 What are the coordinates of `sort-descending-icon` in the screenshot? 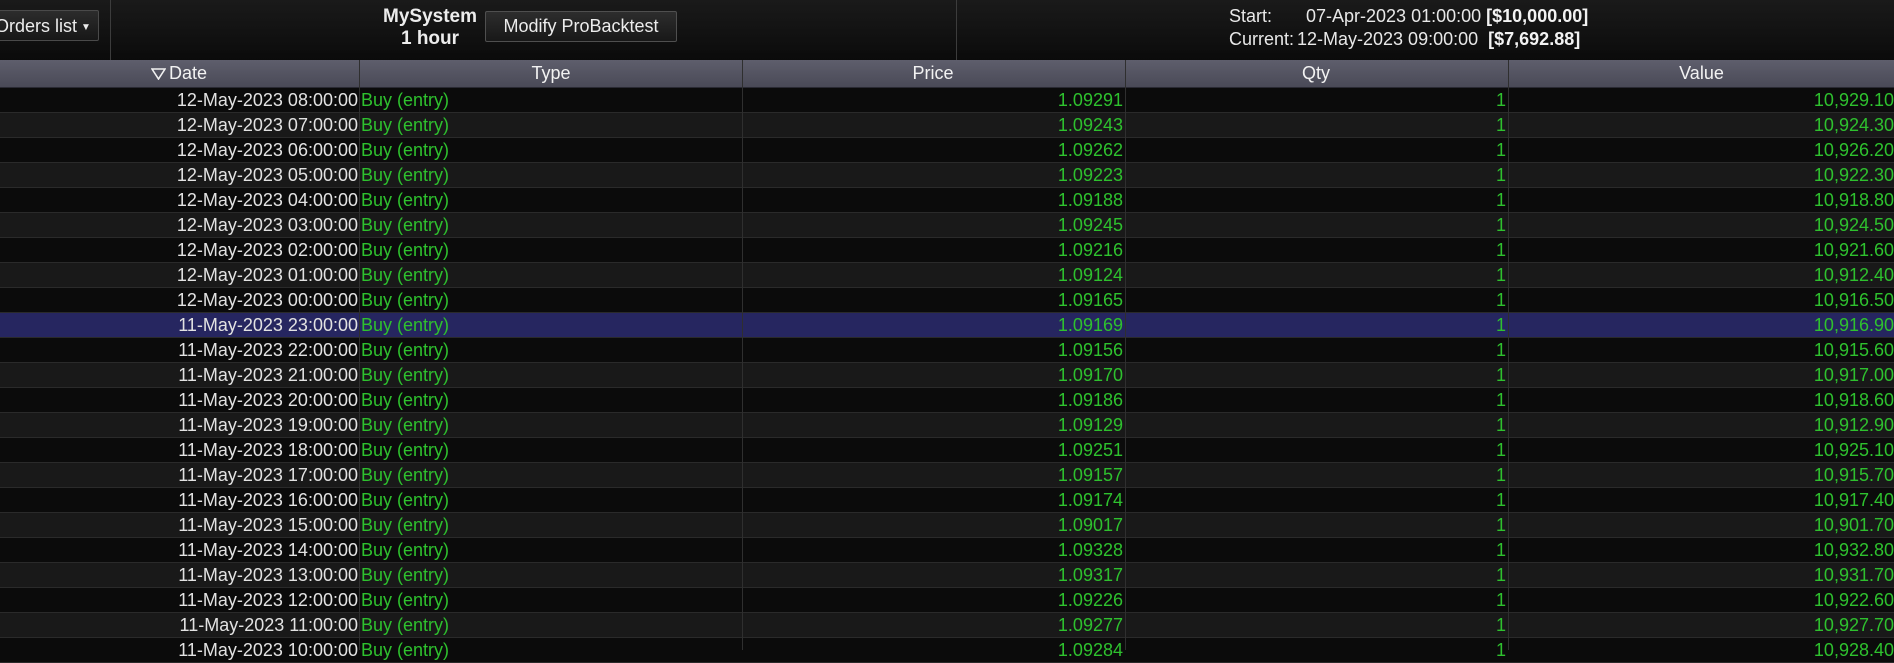 It's located at (158, 74).